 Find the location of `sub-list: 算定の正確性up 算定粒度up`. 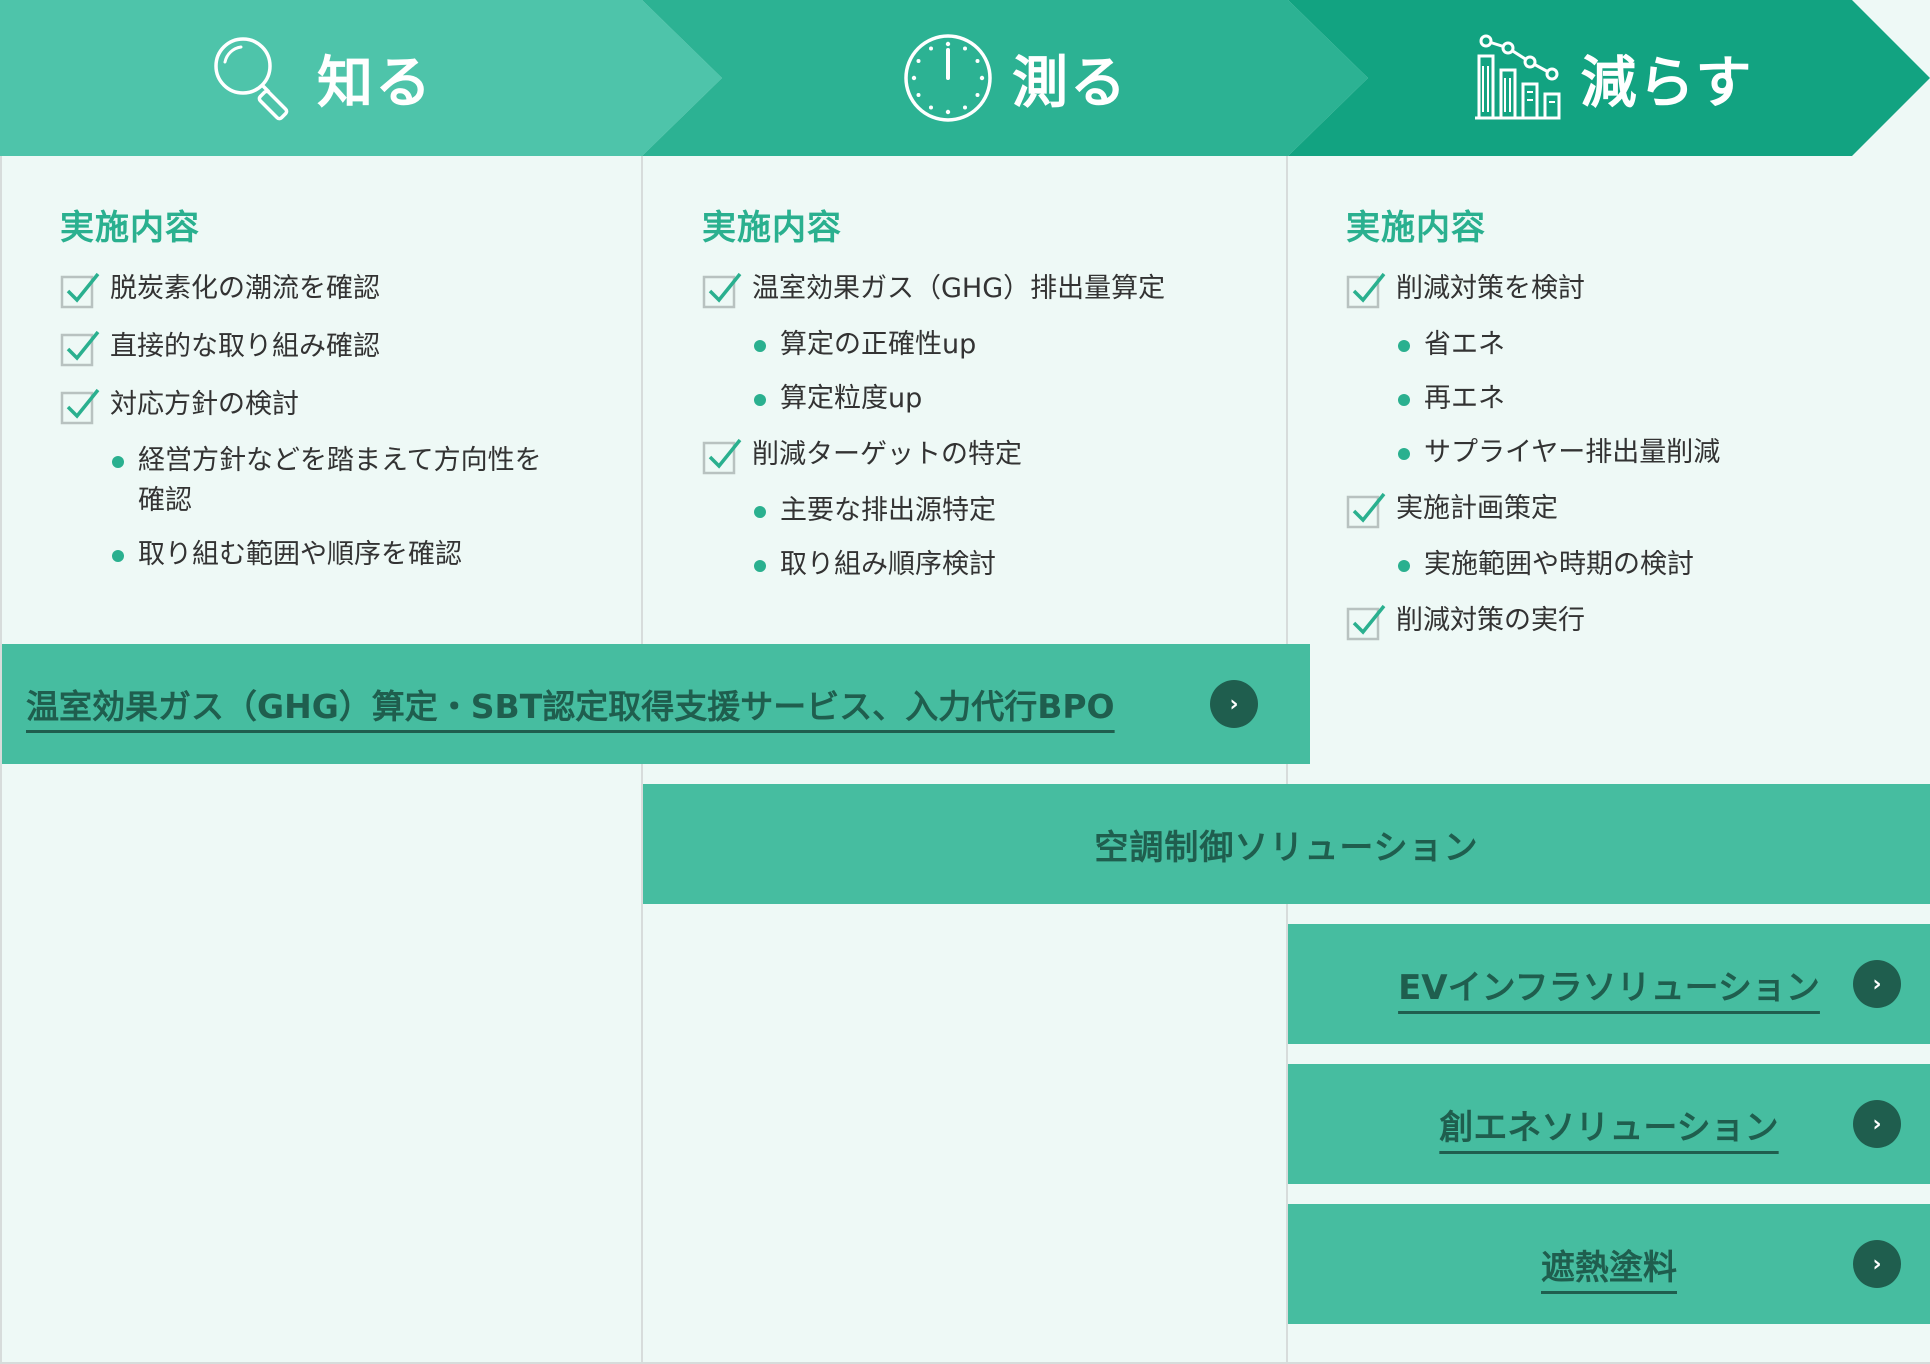

sub-list: 算定の正確性up 算定粒度up is located at coordinates (982, 372).